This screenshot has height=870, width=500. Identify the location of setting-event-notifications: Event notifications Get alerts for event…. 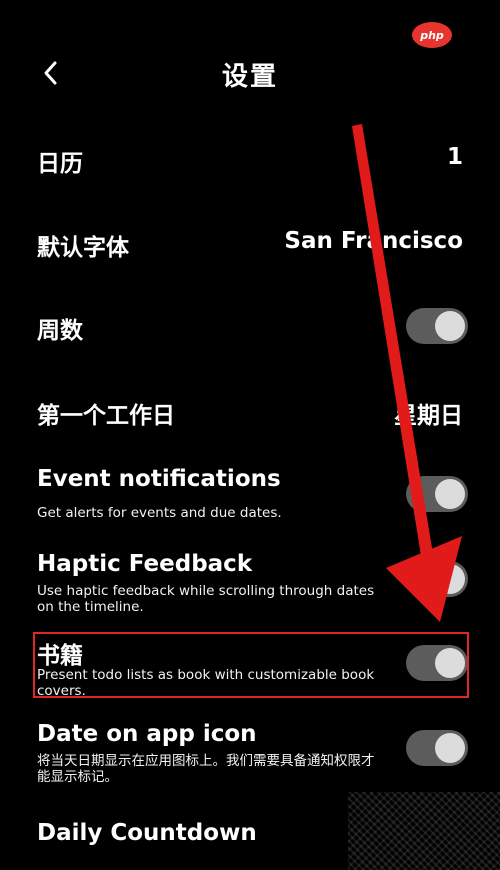
(250, 494).